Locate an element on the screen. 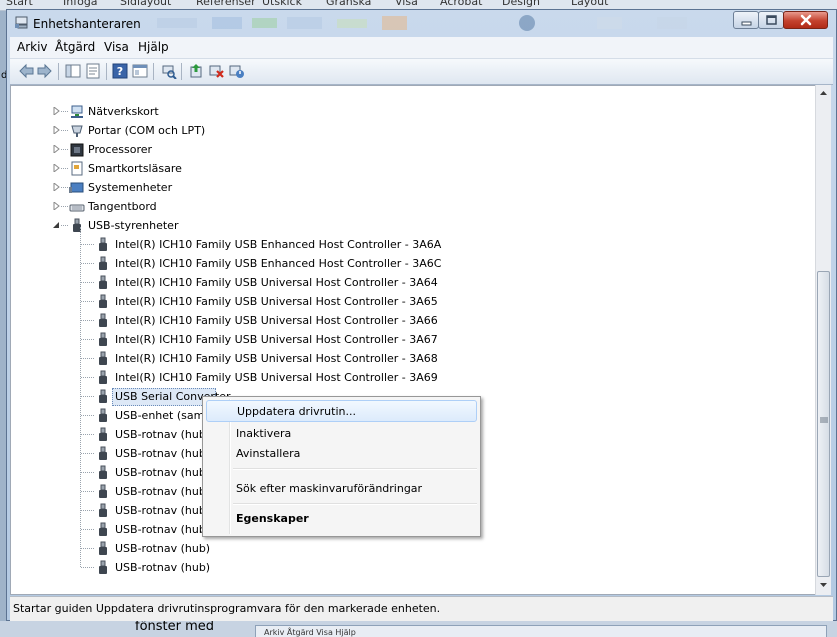 Image resolution: width=837 pixels, height=637 pixels. toolbar: ? is located at coordinates (421, 72).